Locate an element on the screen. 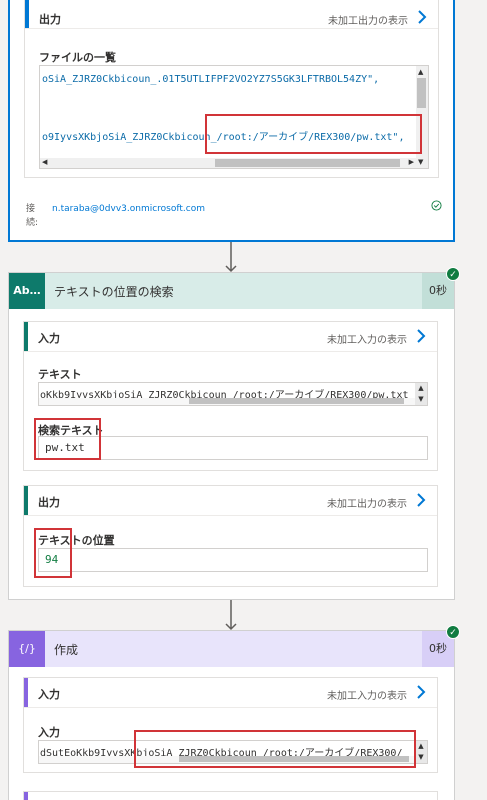 This screenshot has height=800, width=487. horizontal-scrollbar: ◀ ▶ is located at coordinates (228, 163).